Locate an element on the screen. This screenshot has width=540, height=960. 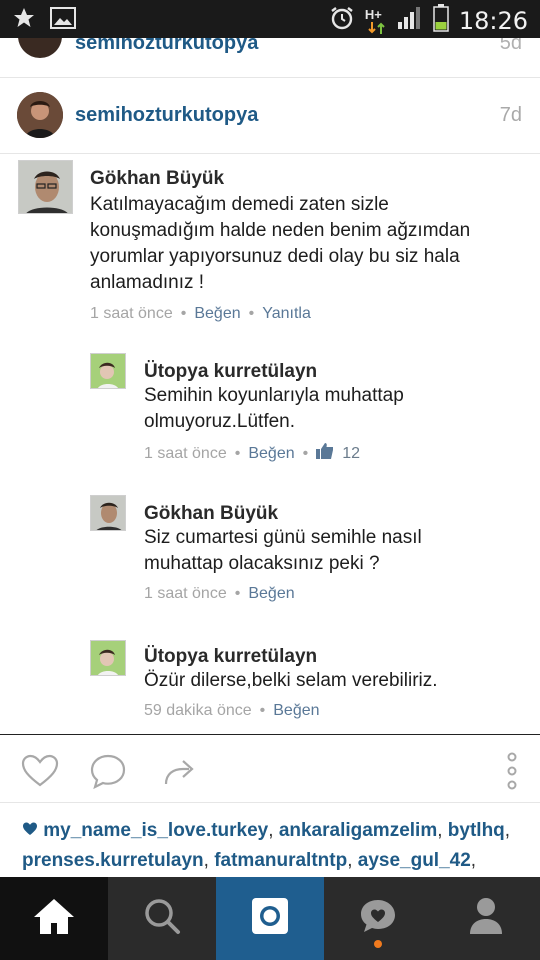
tab-camera is located at coordinates (270, 918).